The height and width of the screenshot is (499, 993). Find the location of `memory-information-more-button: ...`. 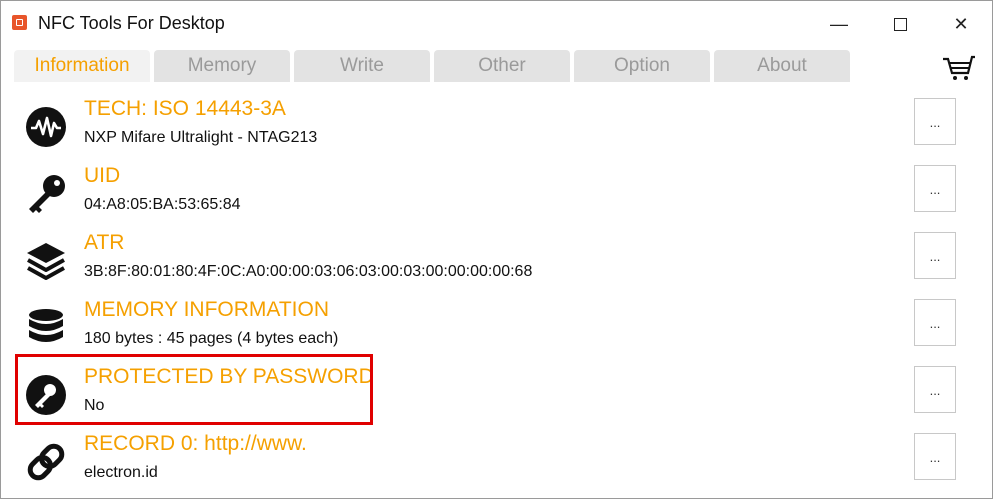

memory-information-more-button: ... is located at coordinates (935, 322).